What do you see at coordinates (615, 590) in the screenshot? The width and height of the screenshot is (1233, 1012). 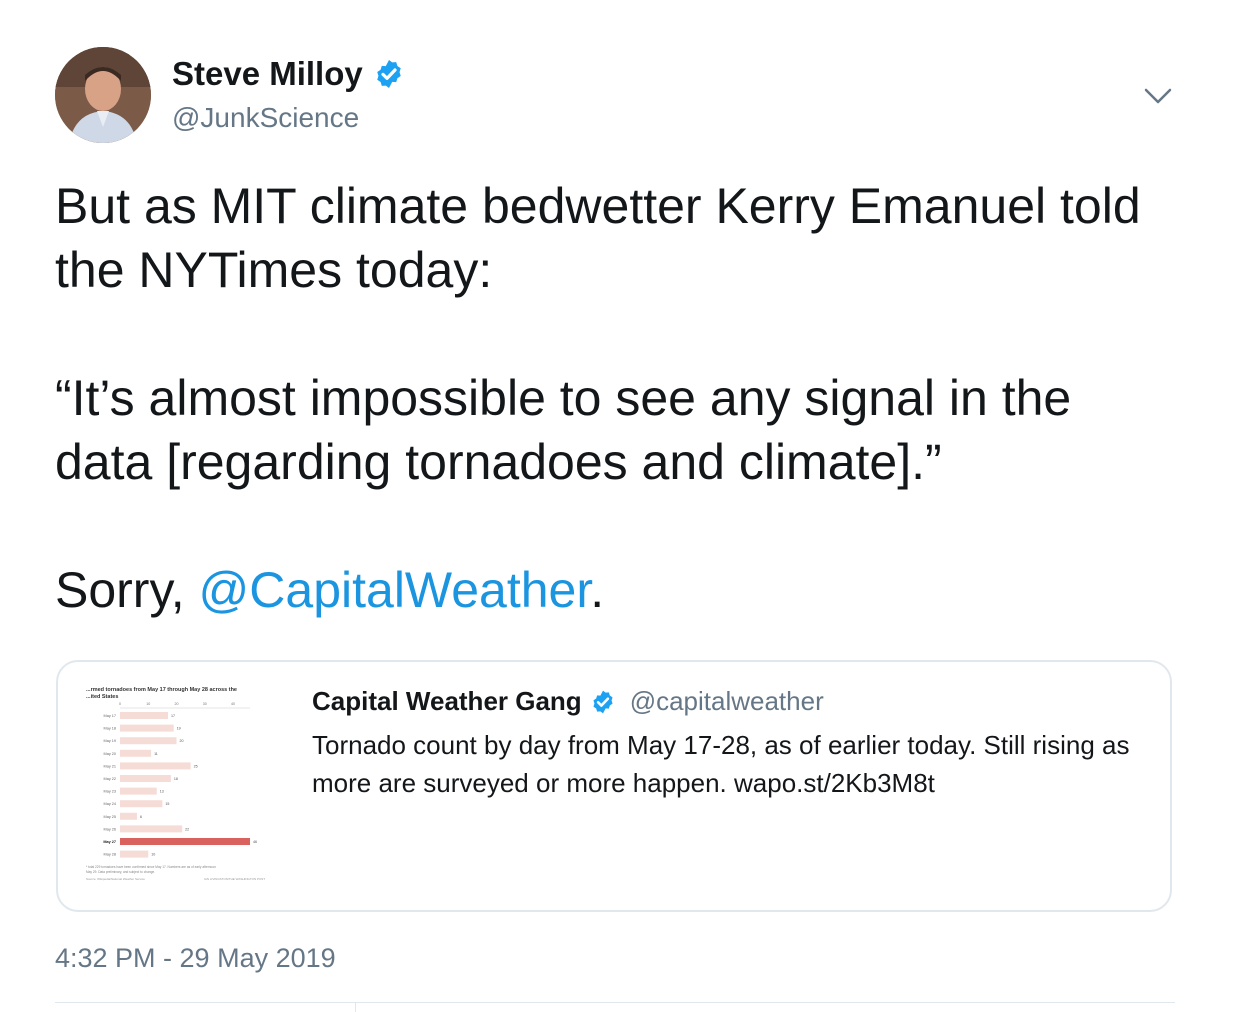 I see `tweet-text-closing: Sorry, @CapitalWeather.` at bounding box center [615, 590].